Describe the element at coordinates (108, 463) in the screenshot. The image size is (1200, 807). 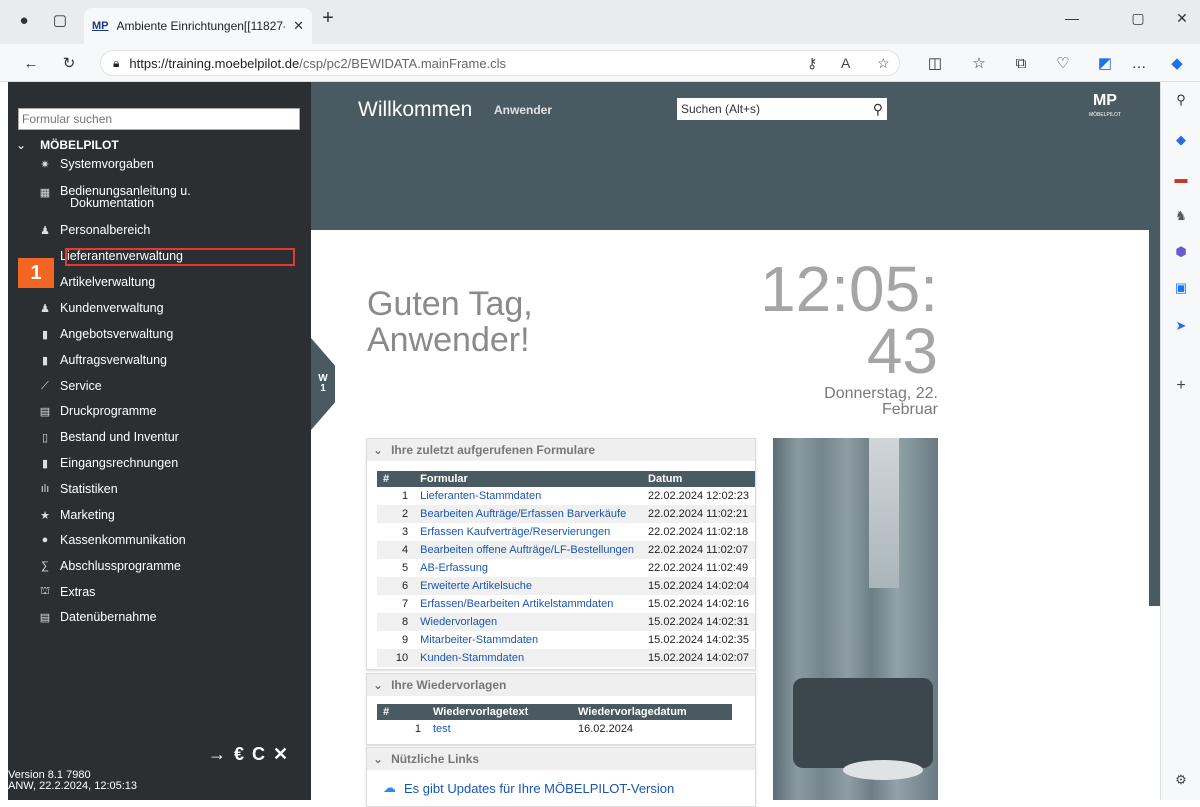
I see `nav-item-eingangsrechnungen: ▮ Eingangsrechnungen` at that location.